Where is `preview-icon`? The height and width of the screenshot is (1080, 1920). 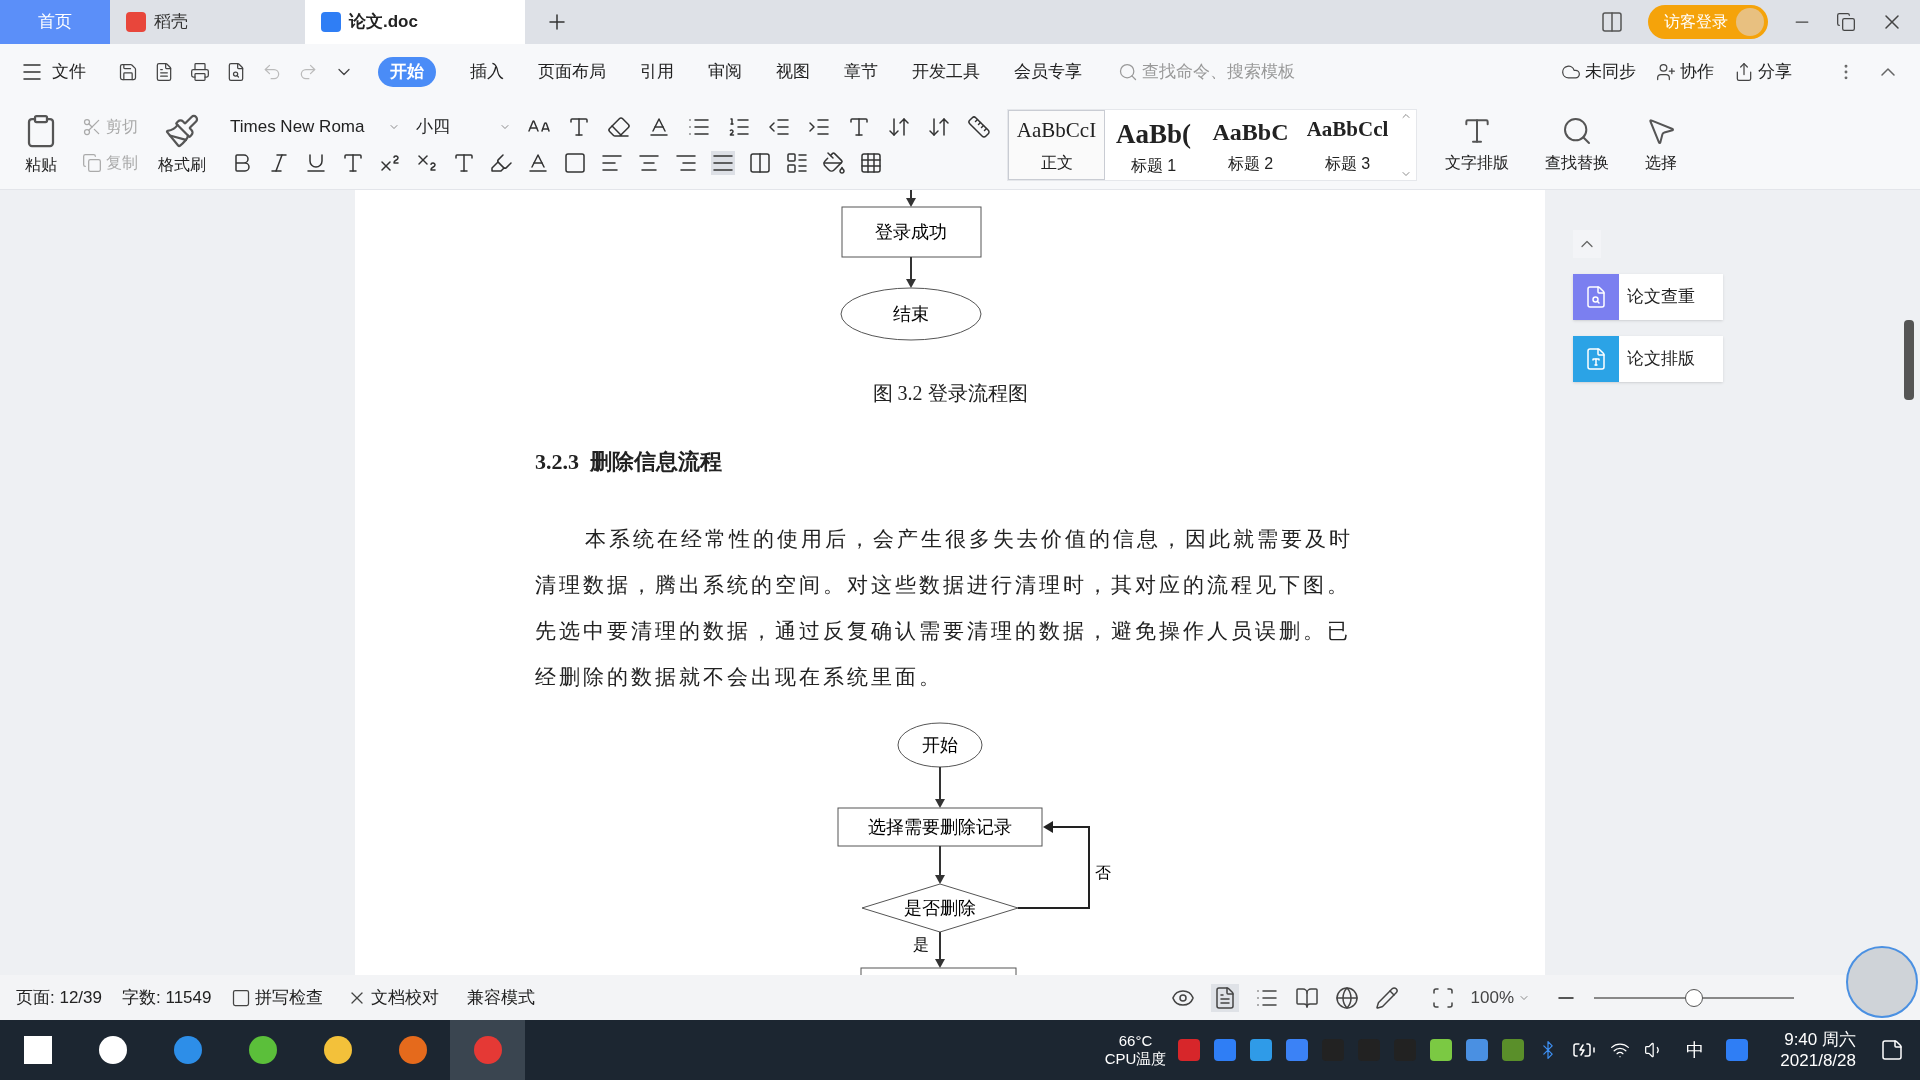
preview-icon is located at coordinates (236, 72).